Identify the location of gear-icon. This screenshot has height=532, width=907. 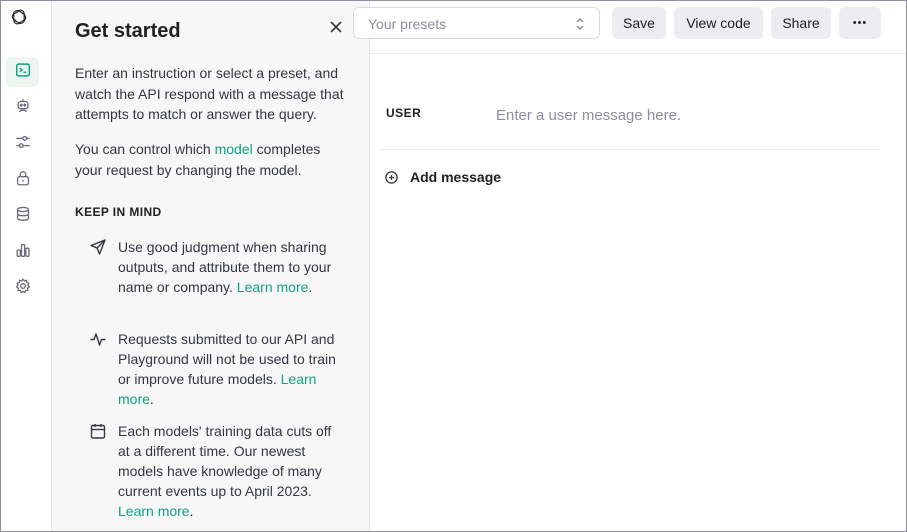
(23, 288).